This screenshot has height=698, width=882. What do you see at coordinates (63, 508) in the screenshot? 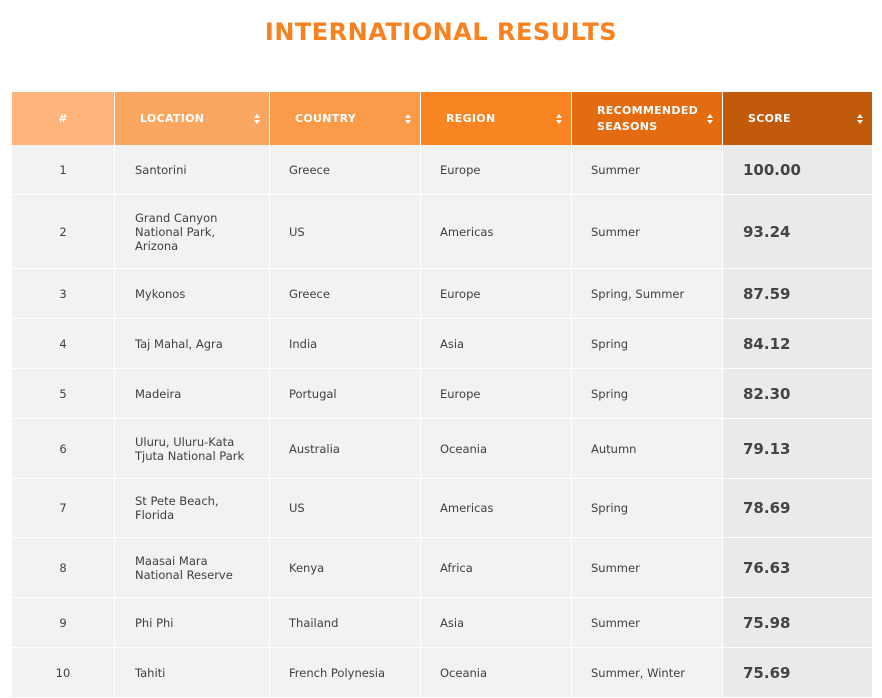
I see `cell-rank: 7` at bounding box center [63, 508].